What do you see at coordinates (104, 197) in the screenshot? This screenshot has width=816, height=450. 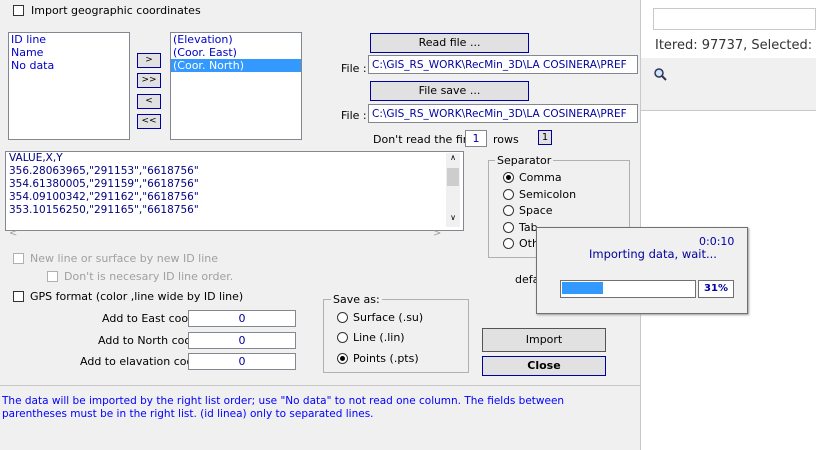 I see `preview-line: 354.09100342,"291162","6618756"` at bounding box center [104, 197].